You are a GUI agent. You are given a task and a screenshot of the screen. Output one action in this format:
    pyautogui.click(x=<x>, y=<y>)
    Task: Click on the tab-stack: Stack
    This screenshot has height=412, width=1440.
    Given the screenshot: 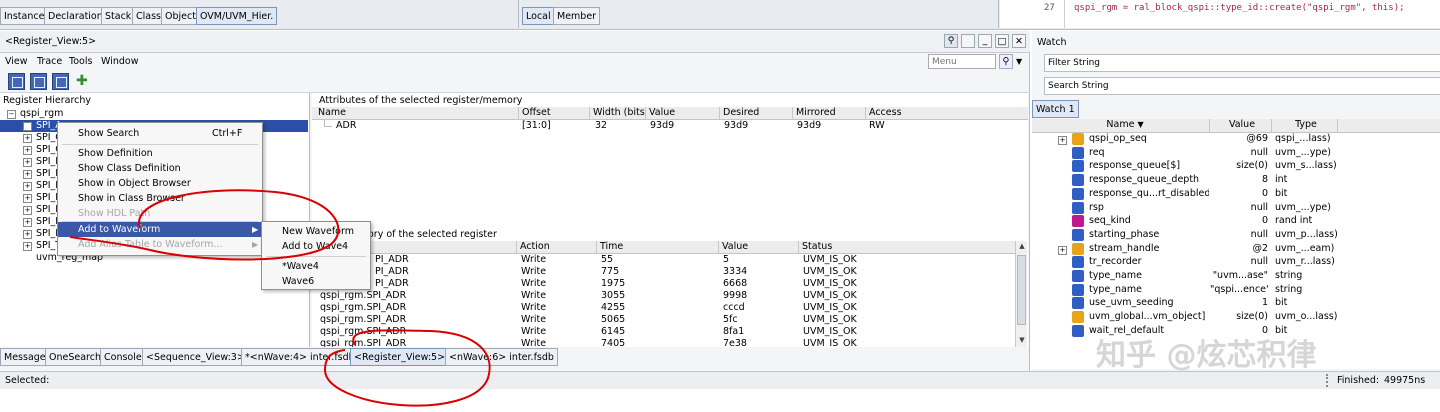 What is the action you would take?
    pyautogui.click(x=118, y=16)
    